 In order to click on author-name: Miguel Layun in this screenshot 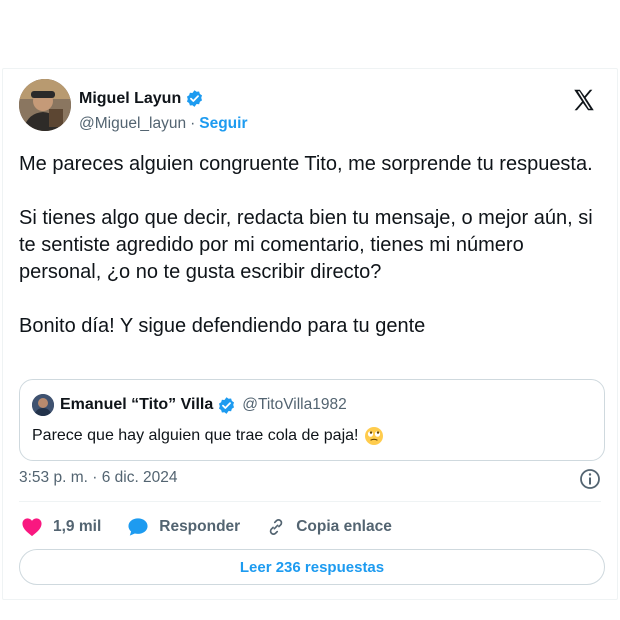, I will do `click(130, 99)`.